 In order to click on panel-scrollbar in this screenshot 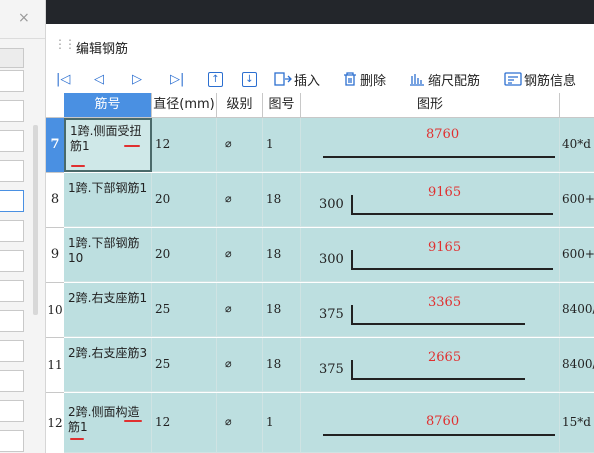, I will do `click(35, 220)`.